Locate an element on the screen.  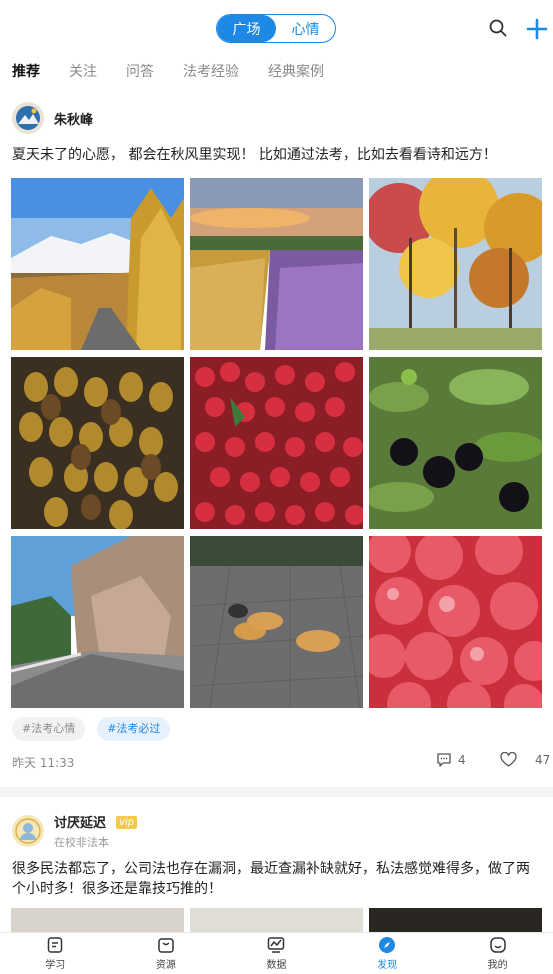
nav-label: 学习 is located at coordinates (55, 965).